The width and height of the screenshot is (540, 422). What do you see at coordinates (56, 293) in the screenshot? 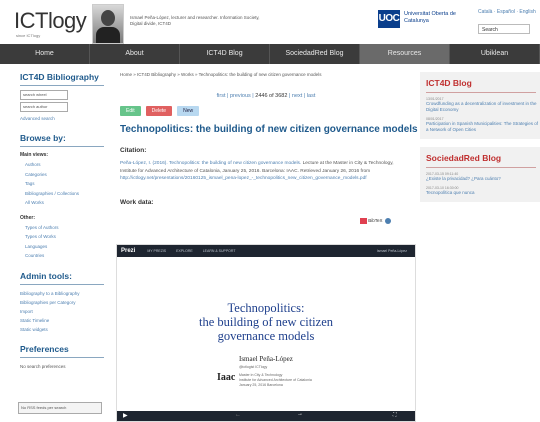
I see `admin-link: Bibliography to a Bibliography` at bounding box center [56, 293].